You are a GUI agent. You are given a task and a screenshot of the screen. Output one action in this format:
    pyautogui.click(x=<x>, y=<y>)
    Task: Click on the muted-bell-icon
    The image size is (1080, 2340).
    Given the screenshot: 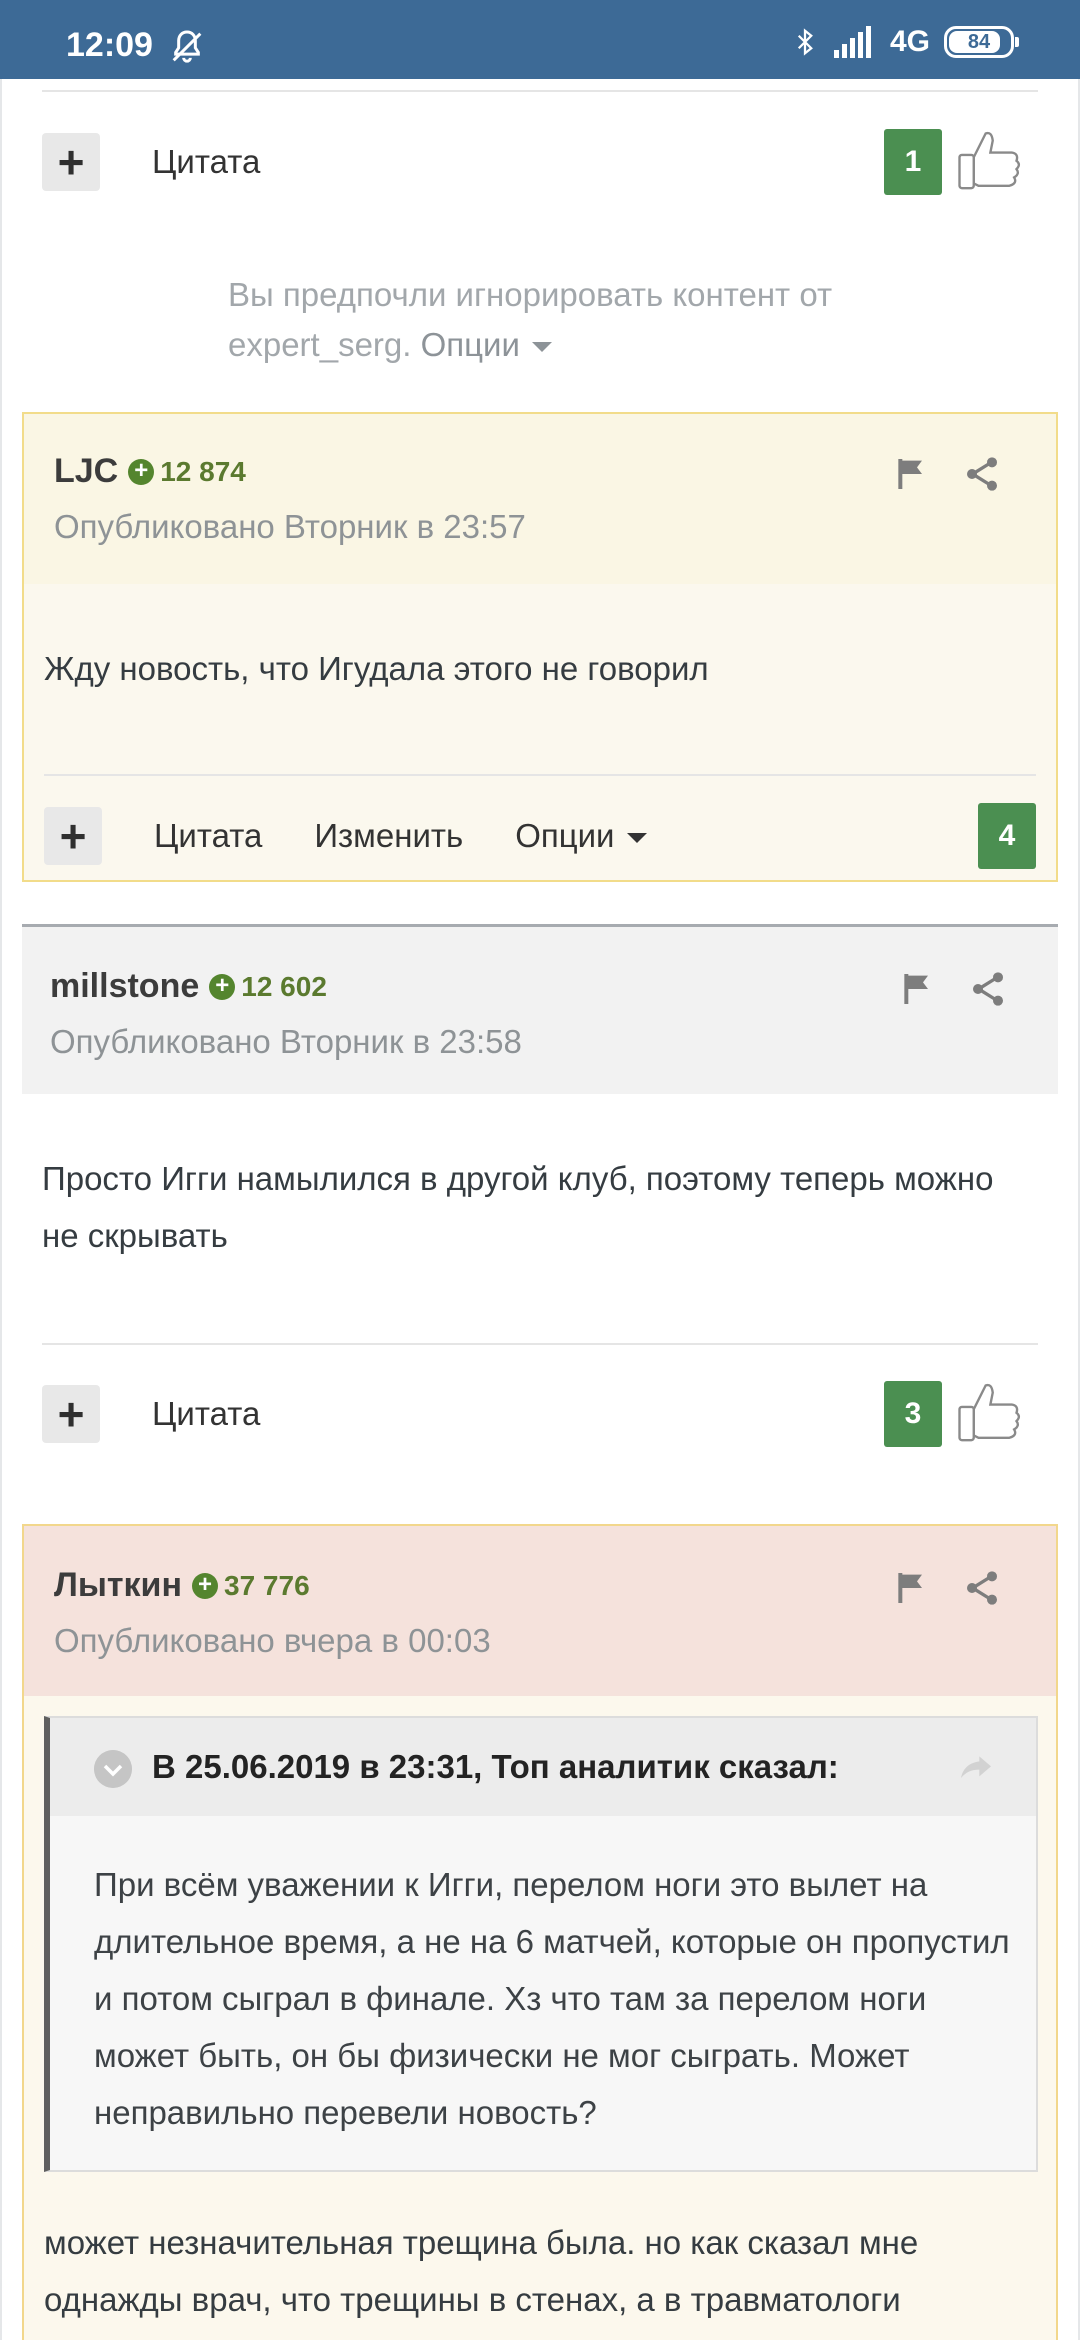 What is the action you would take?
    pyautogui.click(x=187, y=46)
    